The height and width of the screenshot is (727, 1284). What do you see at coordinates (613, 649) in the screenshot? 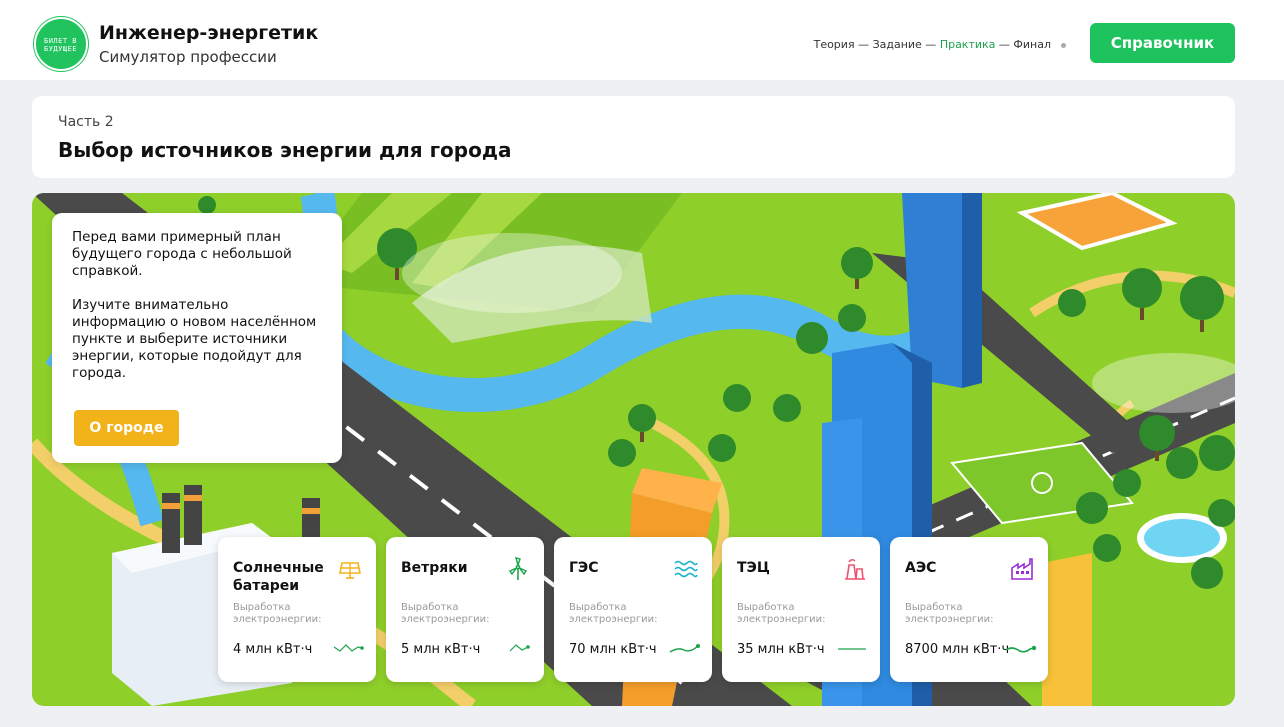
I see `source-value: 70 млн кВт·ч` at bounding box center [613, 649].